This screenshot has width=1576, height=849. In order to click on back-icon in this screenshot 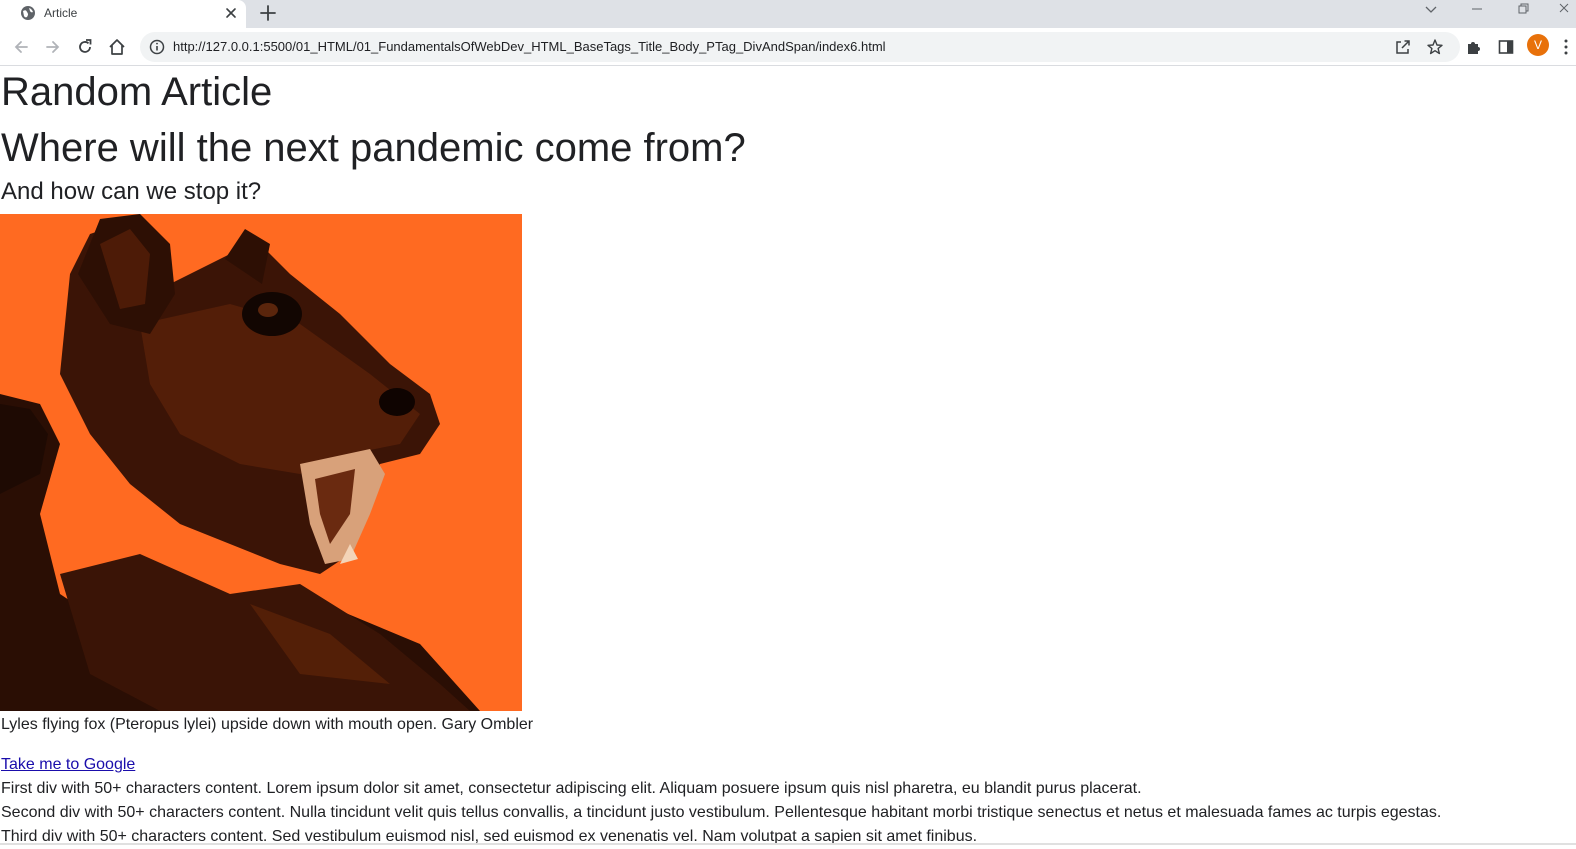, I will do `click(21, 47)`.